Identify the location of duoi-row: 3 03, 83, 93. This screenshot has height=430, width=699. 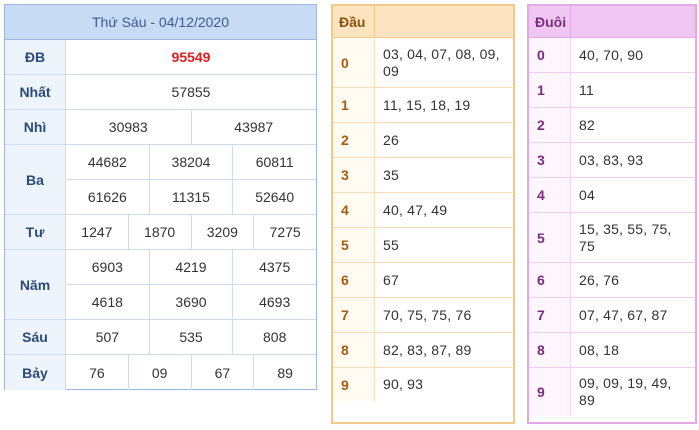
(612, 160).